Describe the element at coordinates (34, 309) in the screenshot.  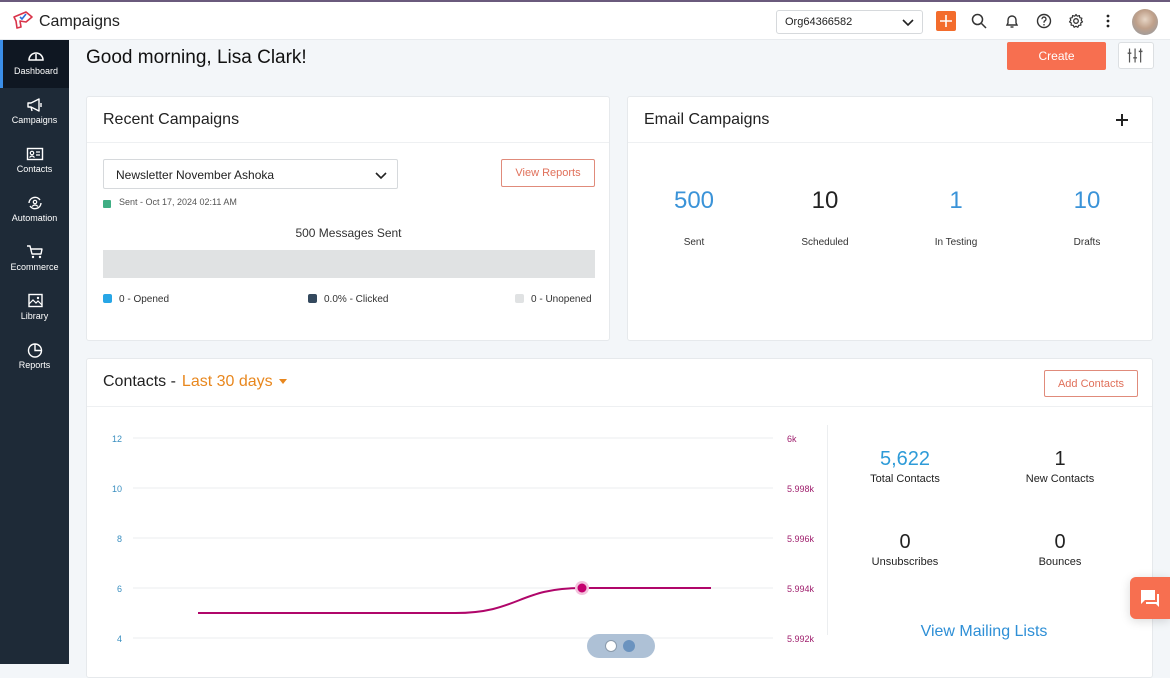
I see `sidebar-item-library: Library` at that location.